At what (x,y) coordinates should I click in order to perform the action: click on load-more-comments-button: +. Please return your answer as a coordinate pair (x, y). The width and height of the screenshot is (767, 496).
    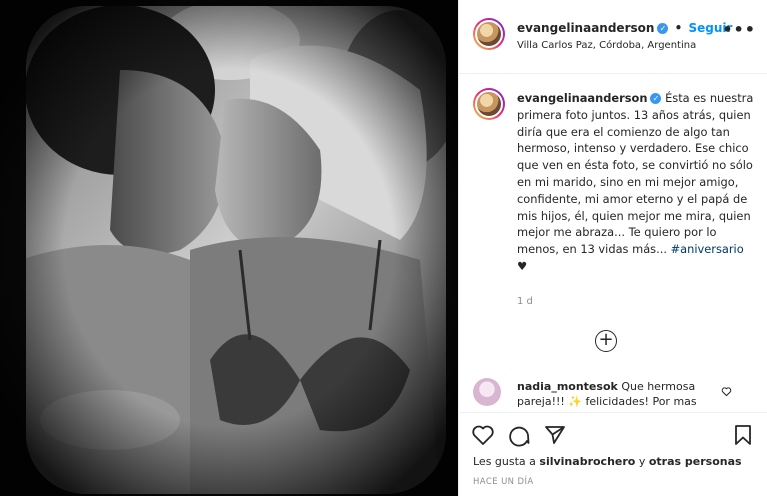
    Looking at the image, I should click on (606, 341).